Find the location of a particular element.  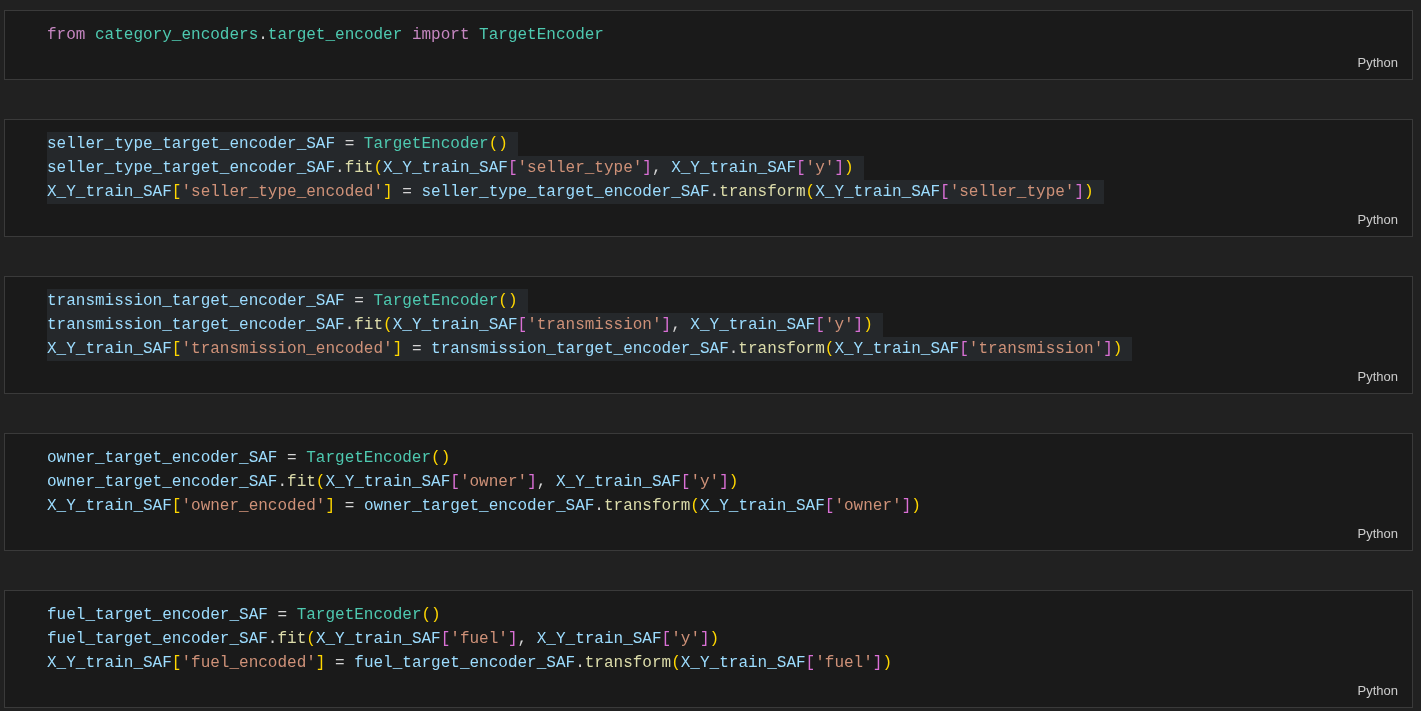

code-line: X_Y_train_SAF['owner_encoded'] = owner_target_encoder_SAF.transform(X_Y_train_SAF['owner']) is located at coordinates (484, 506).